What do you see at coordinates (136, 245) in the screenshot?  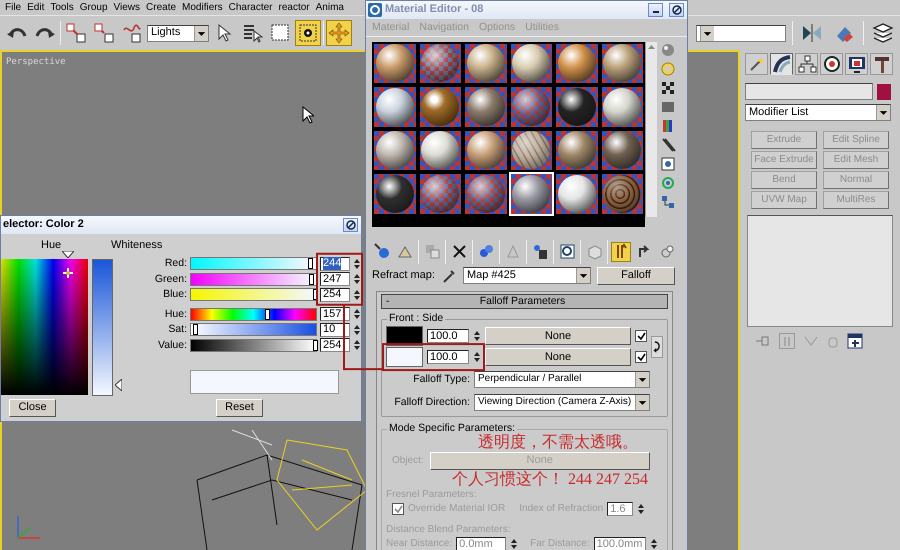 I see `whiteness-label: Whiteness` at bounding box center [136, 245].